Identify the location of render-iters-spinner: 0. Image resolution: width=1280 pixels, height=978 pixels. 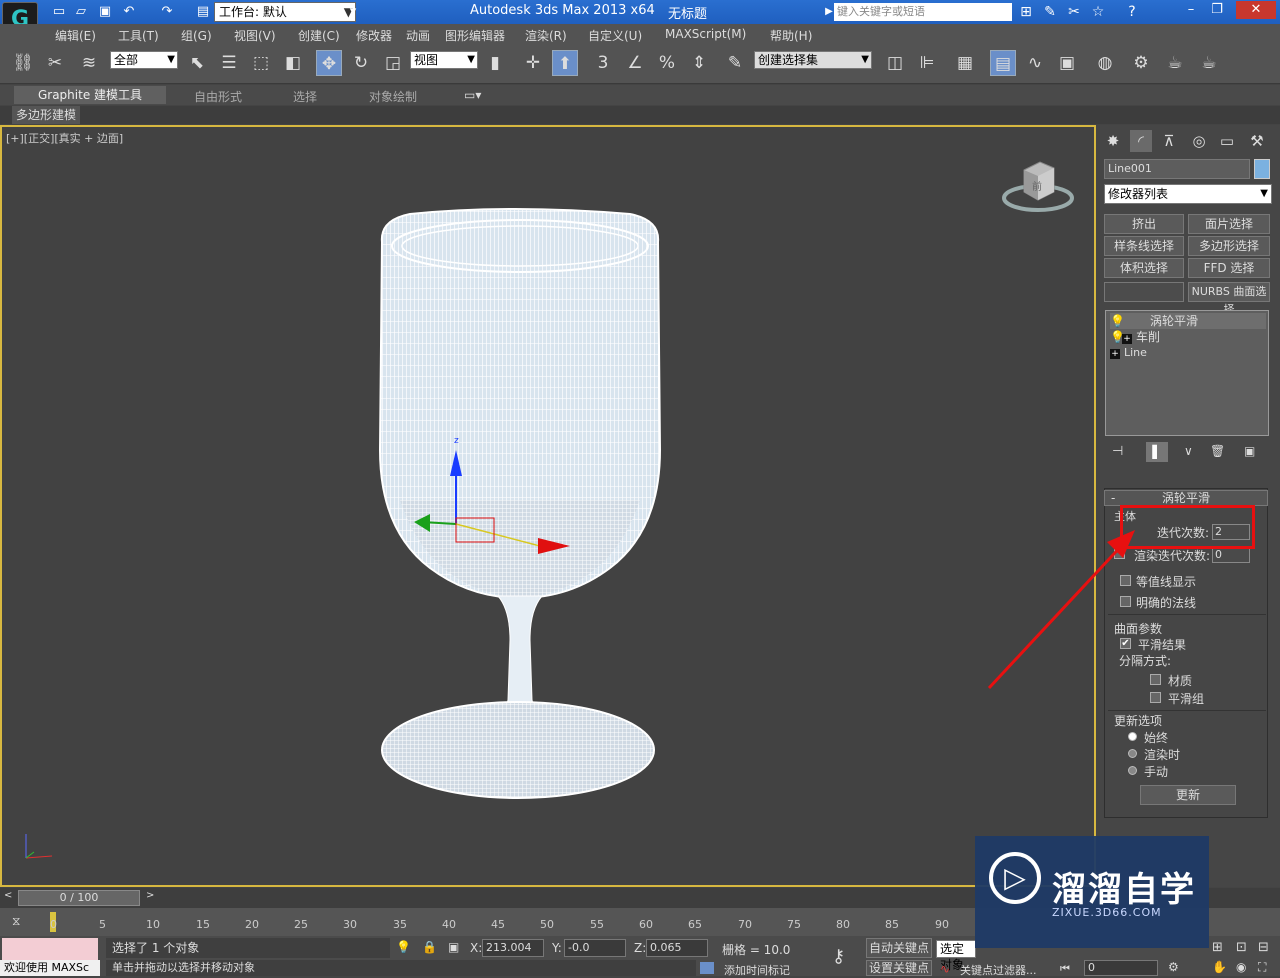
(1231, 555).